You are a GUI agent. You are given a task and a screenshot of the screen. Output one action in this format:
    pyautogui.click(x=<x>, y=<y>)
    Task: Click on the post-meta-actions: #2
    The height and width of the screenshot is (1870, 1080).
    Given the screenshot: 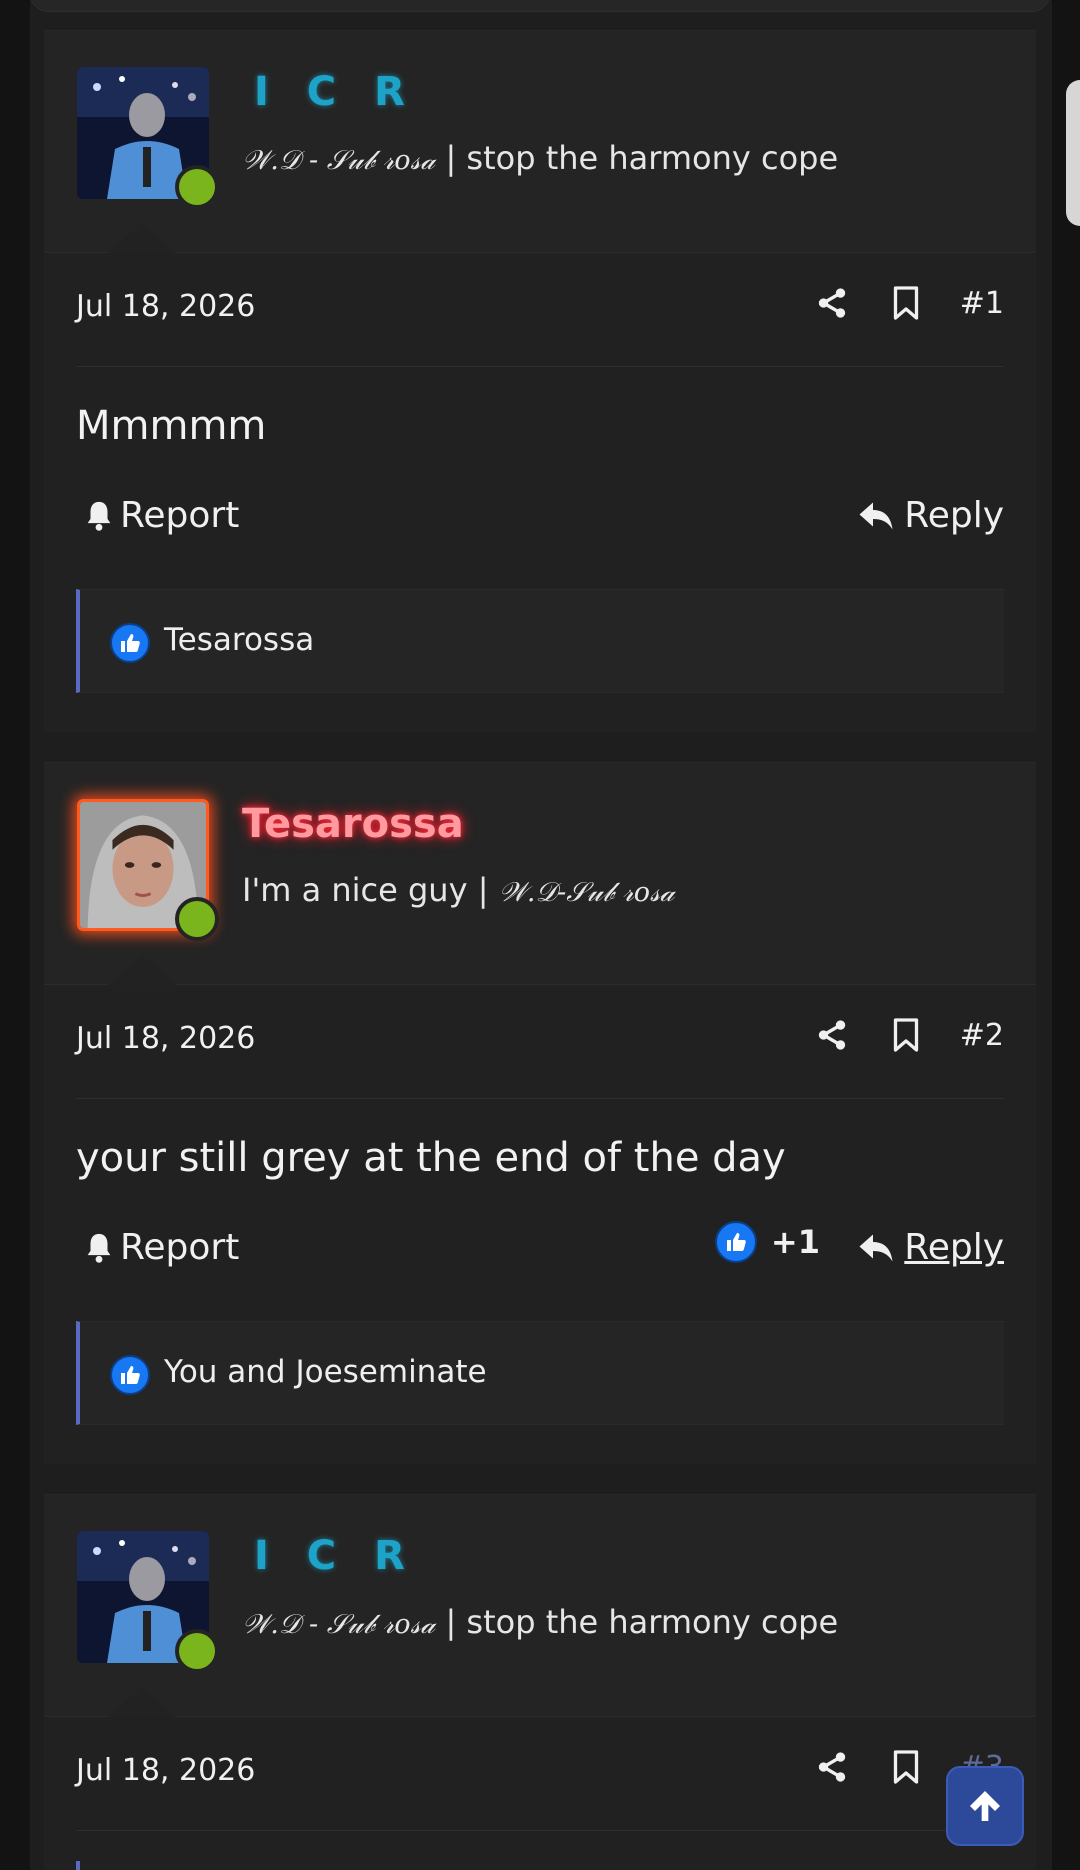 What is the action you would take?
    pyautogui.click(x=891, y=1035)
    